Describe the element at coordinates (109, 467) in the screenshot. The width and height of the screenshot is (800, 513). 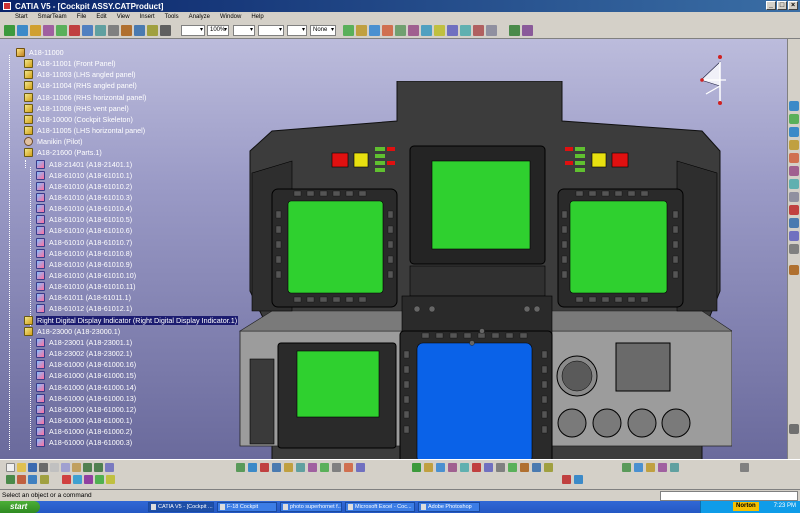
I see `whats-this-icon` at that location.